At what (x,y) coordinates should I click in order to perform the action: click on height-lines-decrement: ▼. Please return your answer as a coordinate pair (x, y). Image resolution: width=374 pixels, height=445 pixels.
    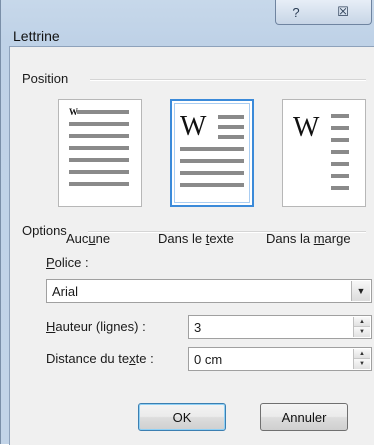
    Looking at the image, I should click on (362, 332).